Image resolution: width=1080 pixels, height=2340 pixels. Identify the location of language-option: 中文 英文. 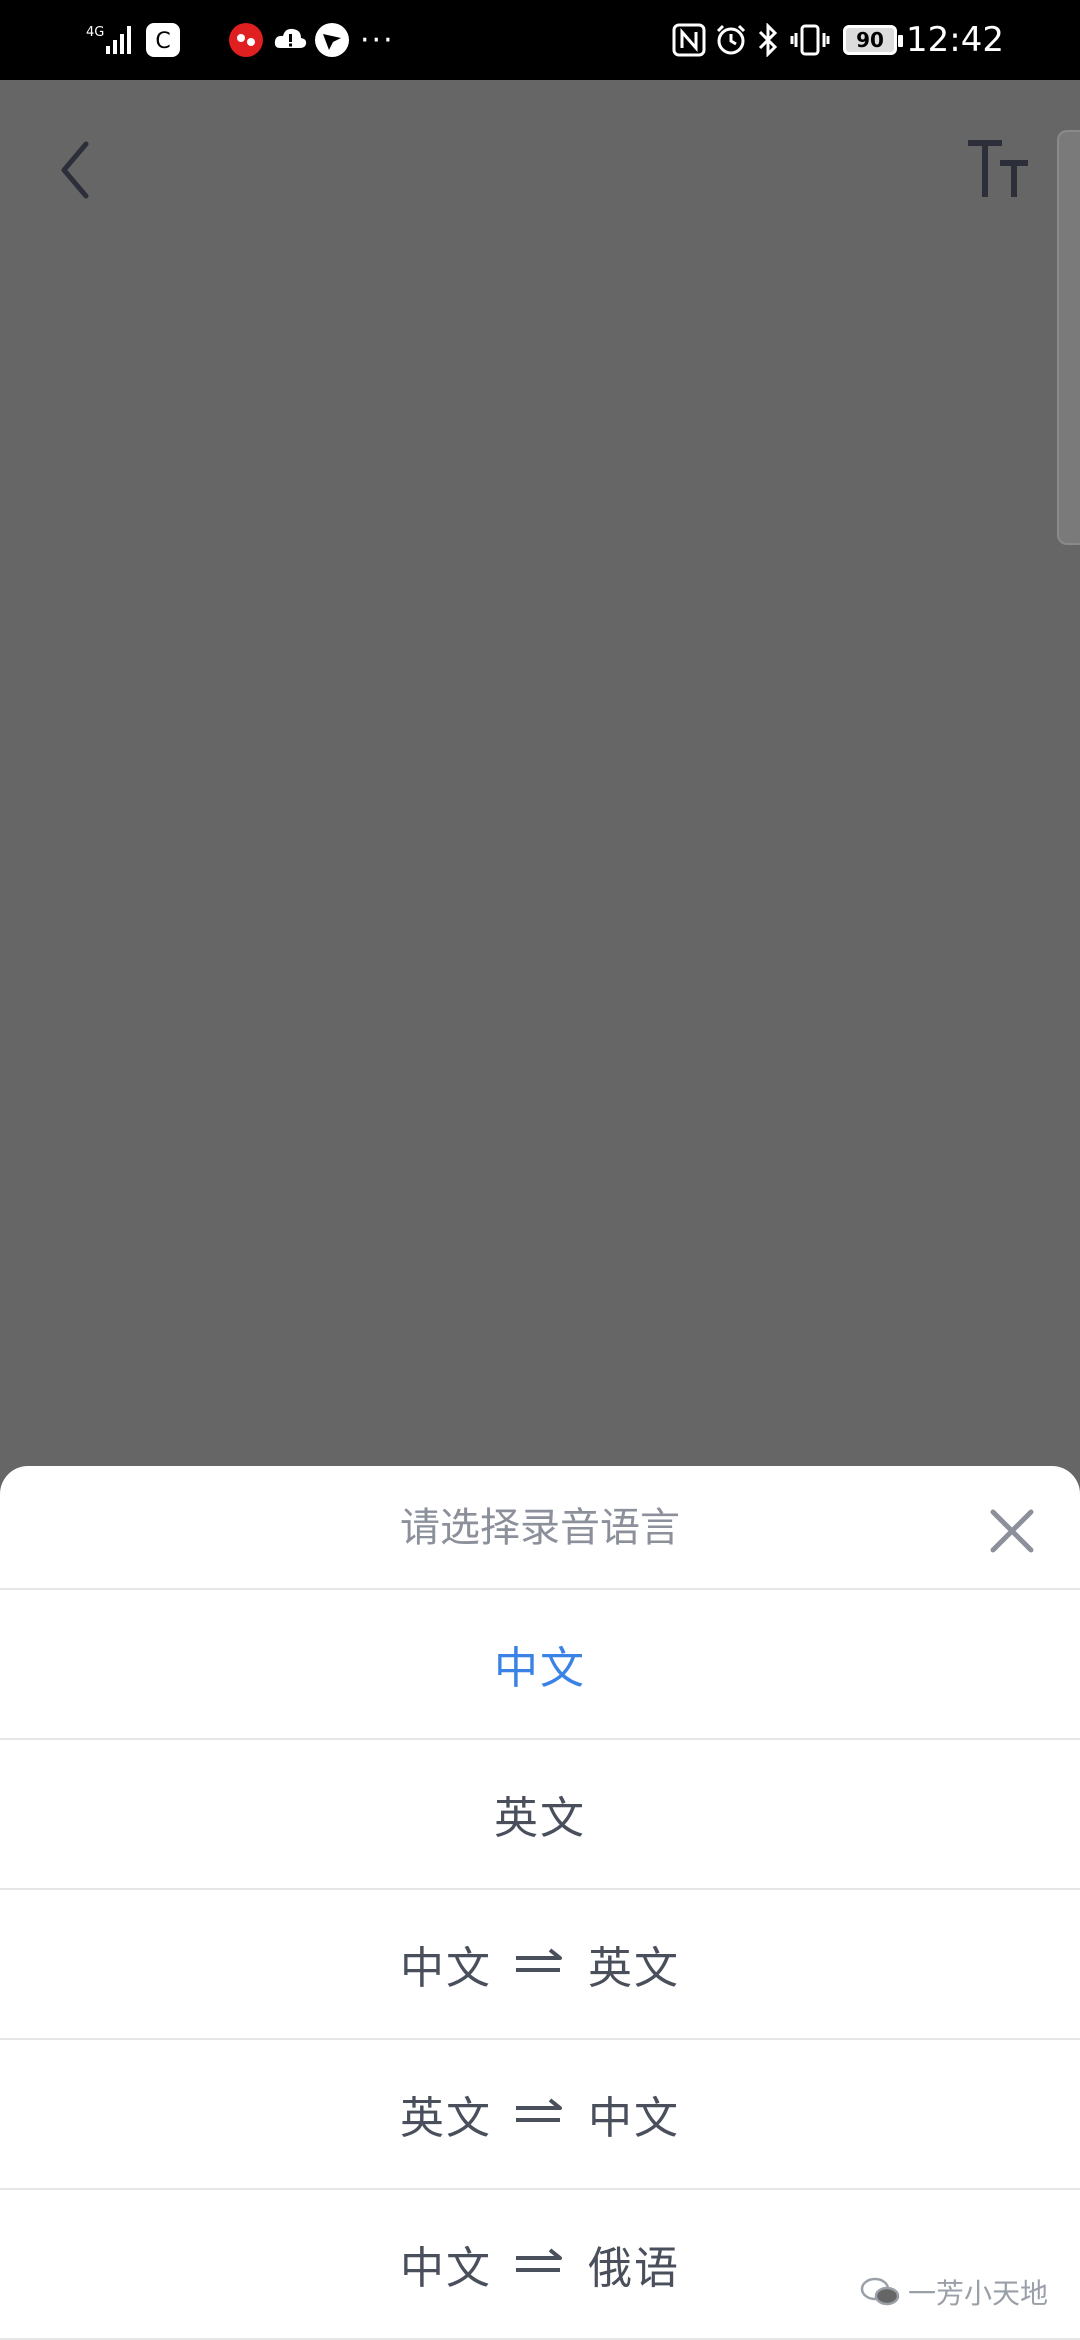
(540, 1965).